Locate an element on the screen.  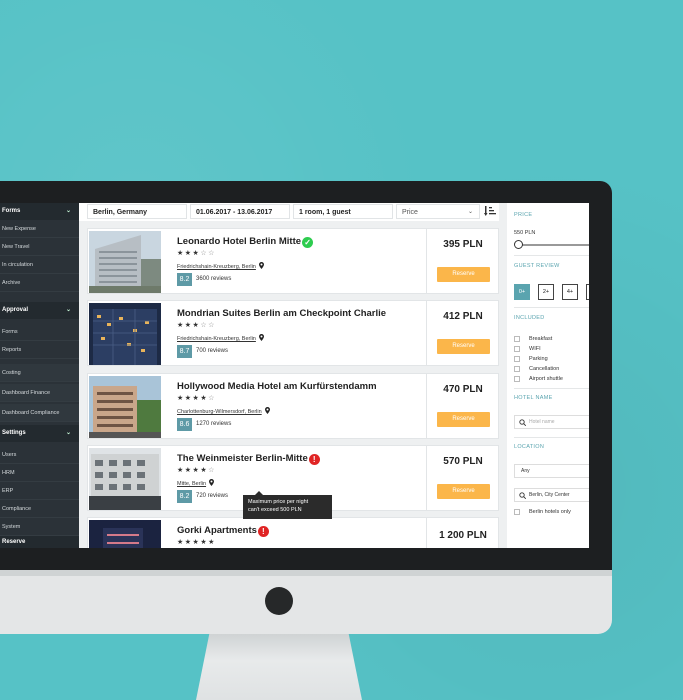
dates-field: 01.06.2017 - 13.06.2017 is located at coordinates (240, 211).